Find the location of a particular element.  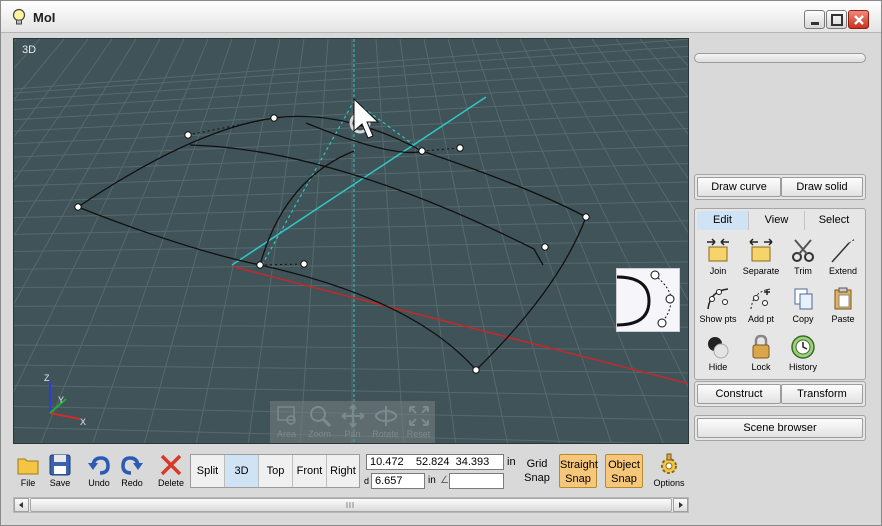

hide-tool: Hide is located at coordinates (718, 354).